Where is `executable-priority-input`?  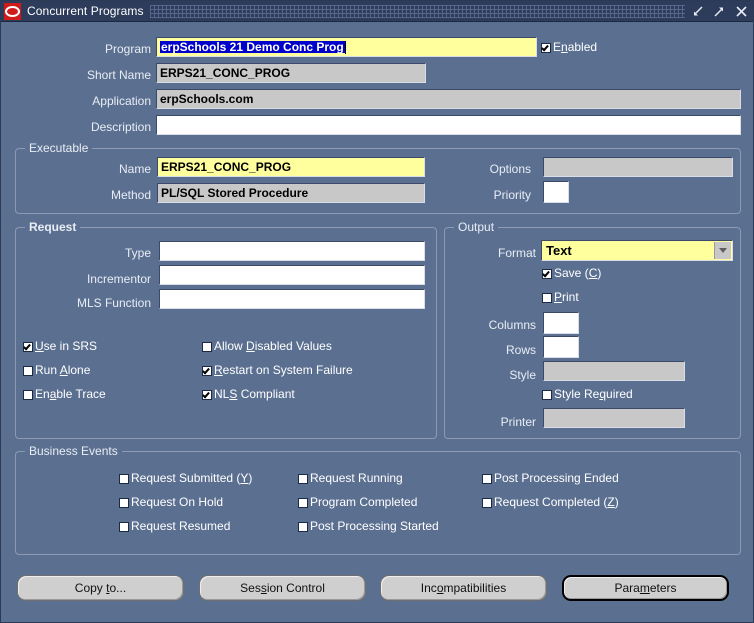 executable-priority-input is located at coordinates (556, 192).